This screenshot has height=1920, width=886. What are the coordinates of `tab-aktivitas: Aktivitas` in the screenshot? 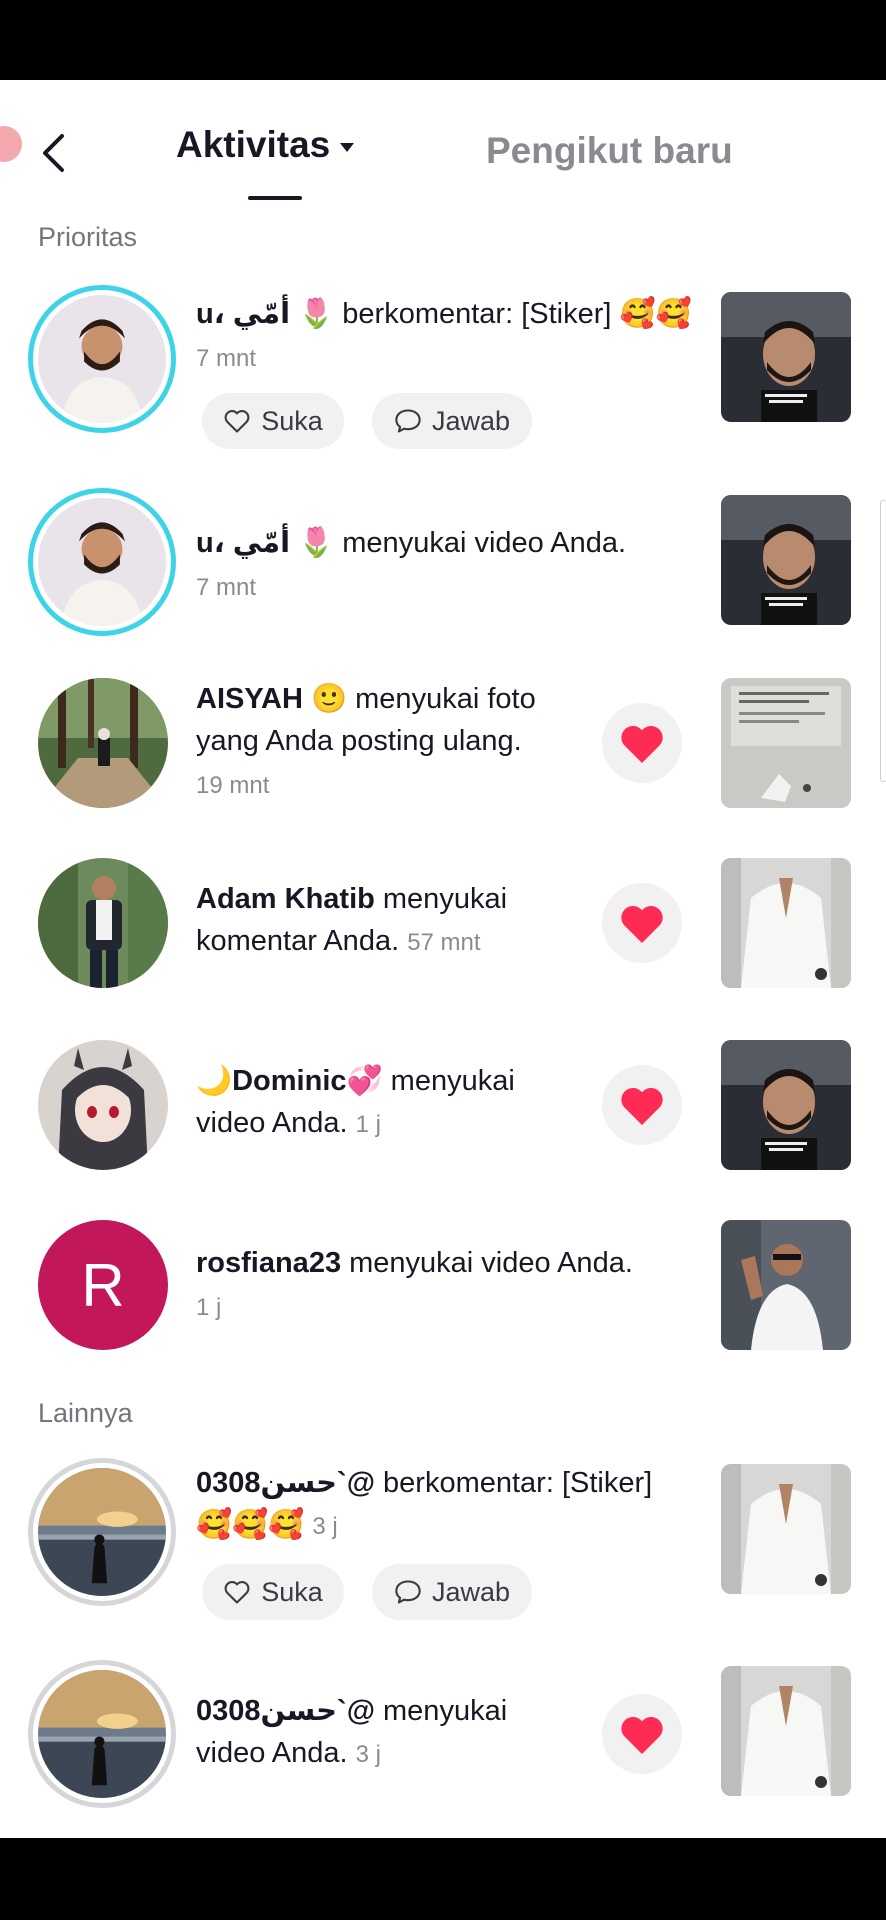 It's located at (265, 145).